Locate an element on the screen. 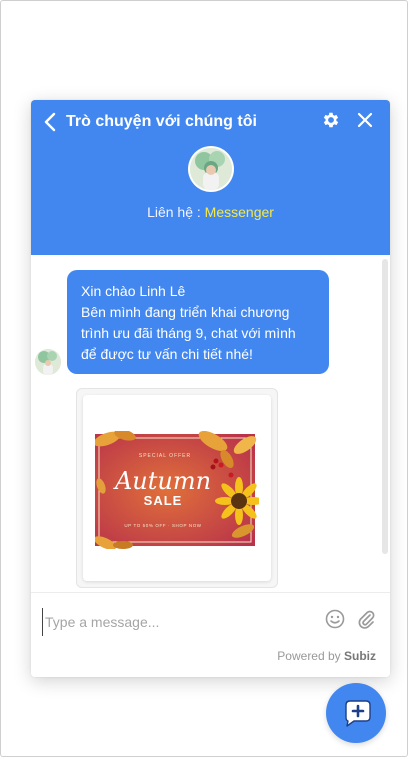  brand-link: Subiz is located at coordinates (360, 656).